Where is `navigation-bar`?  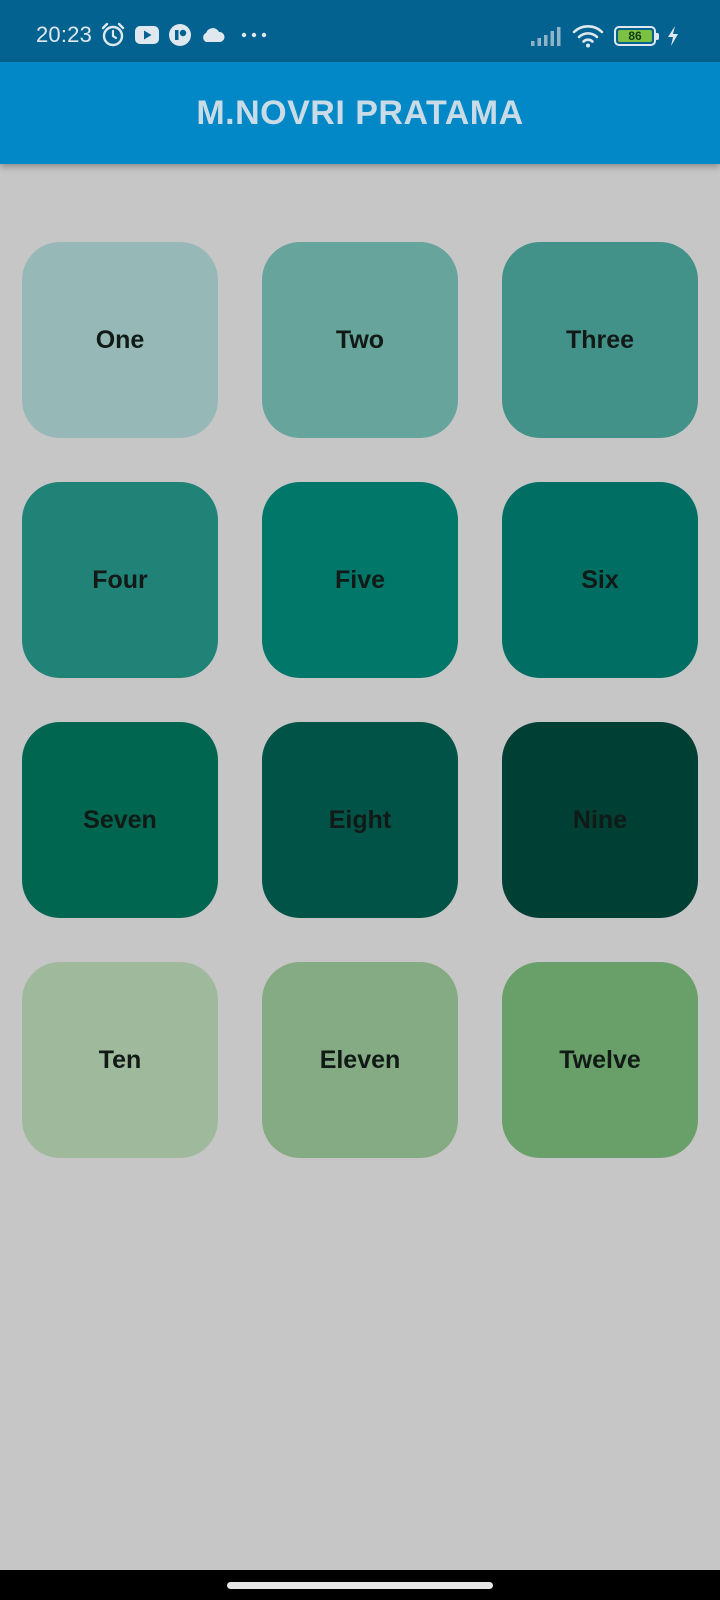
navigation-bar is located at coordinates (360, 1585).